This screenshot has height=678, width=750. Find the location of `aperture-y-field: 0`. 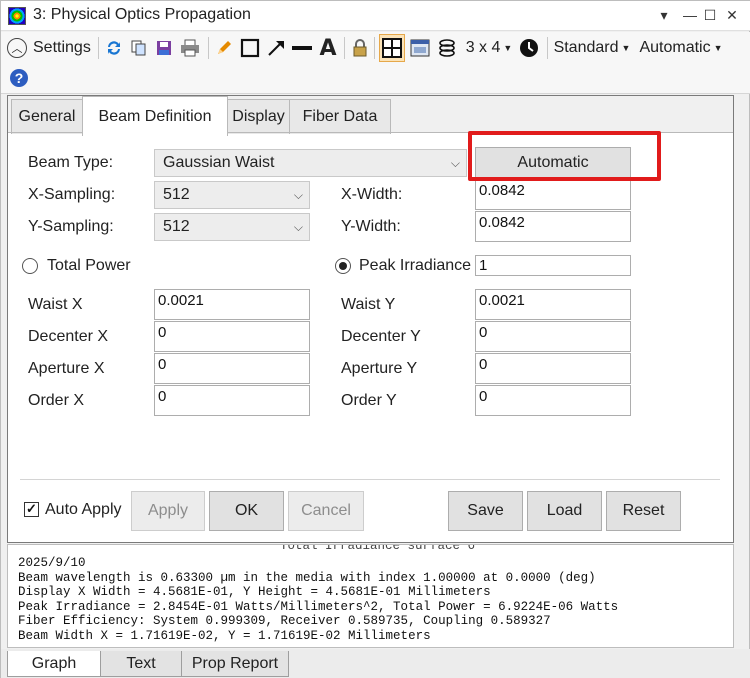

aperture-y-field: 0 is located at coordinates (553, 368).